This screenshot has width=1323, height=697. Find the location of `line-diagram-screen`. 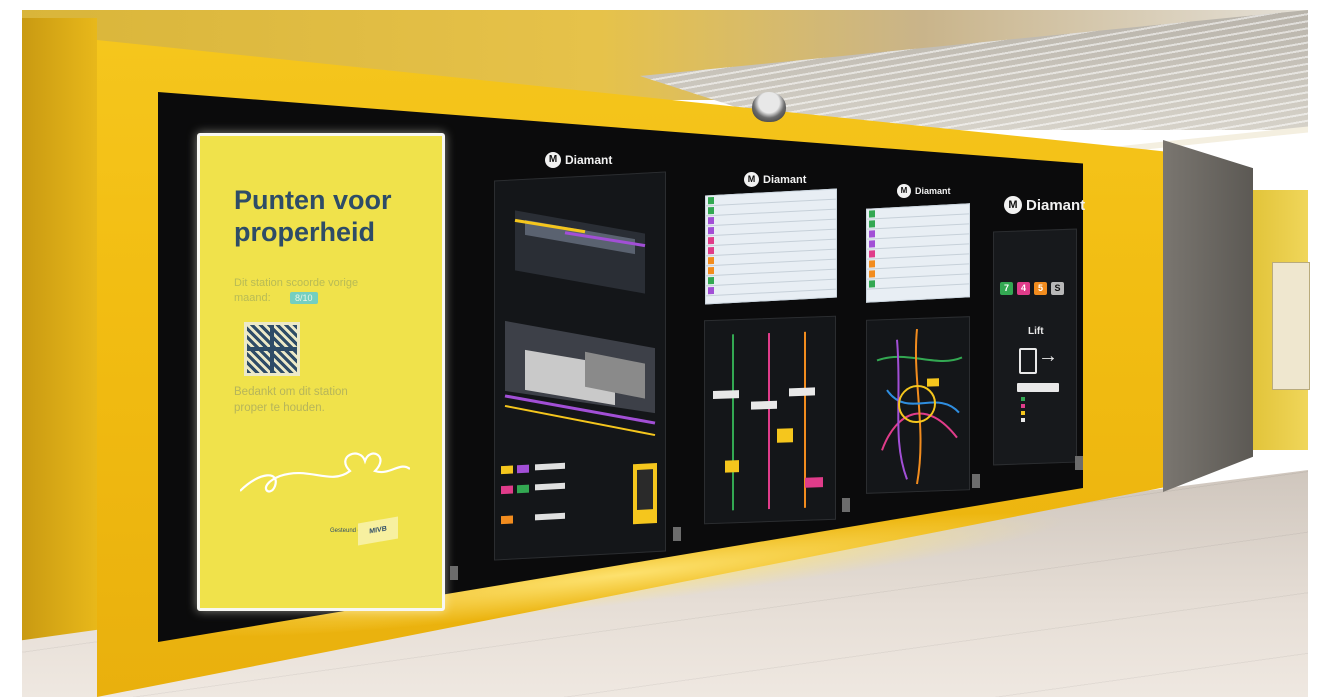

line-diagram-screen is located at coordinates (770, 420).